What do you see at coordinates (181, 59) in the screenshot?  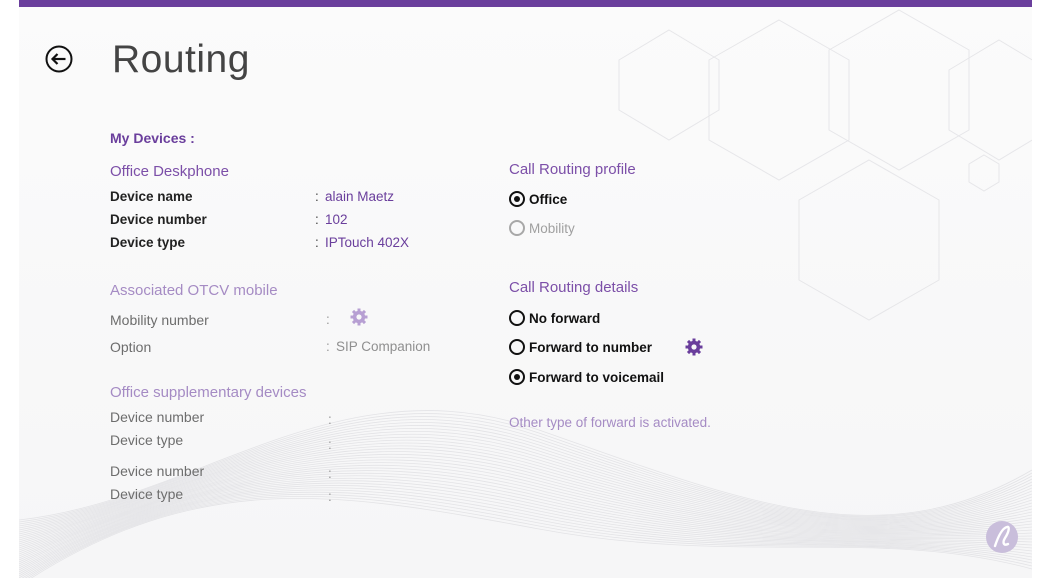 I see `page-title: Routing` at bounding box center [181, 59].